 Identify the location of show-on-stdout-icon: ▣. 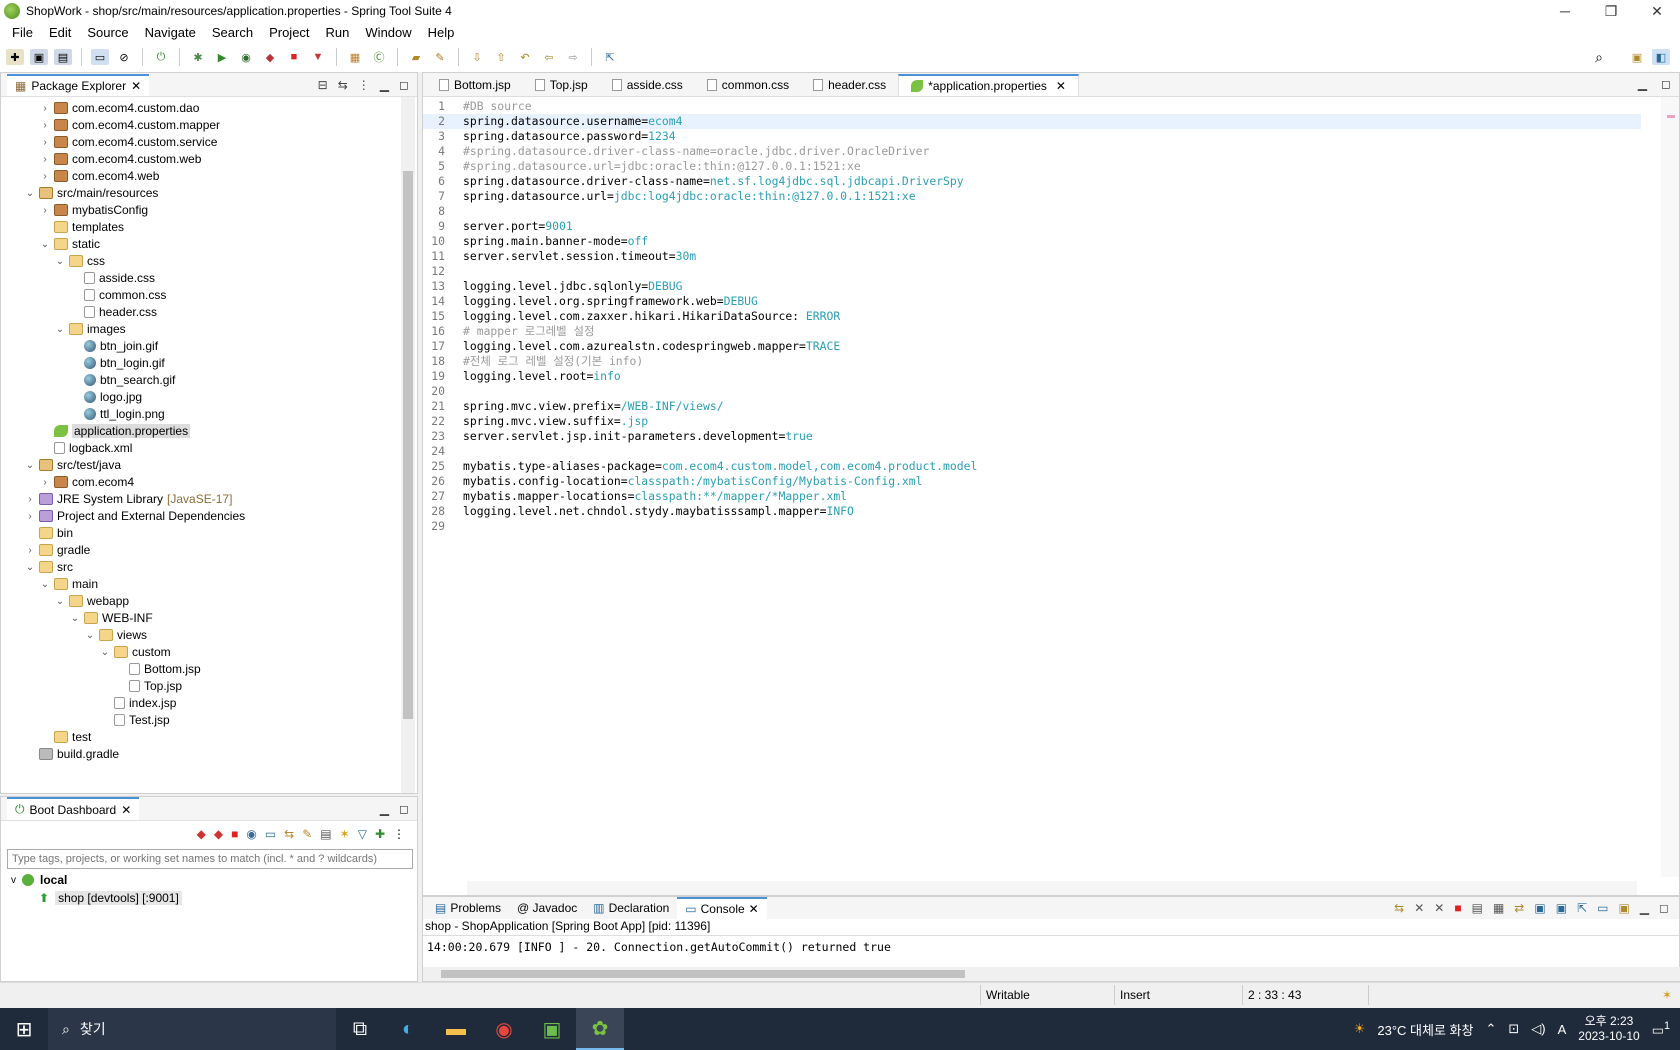
(1539, 908).